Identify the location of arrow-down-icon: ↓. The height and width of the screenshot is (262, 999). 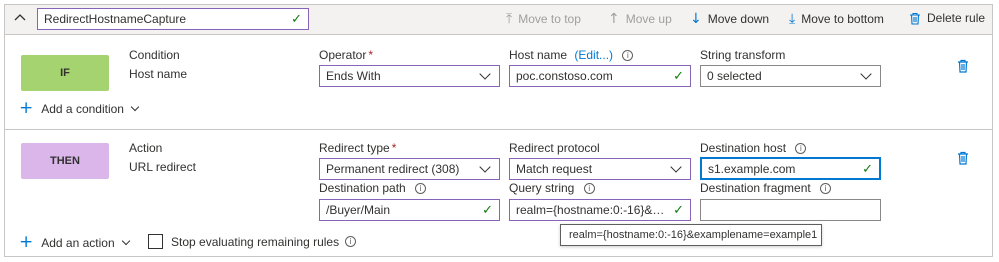
(696, 19).